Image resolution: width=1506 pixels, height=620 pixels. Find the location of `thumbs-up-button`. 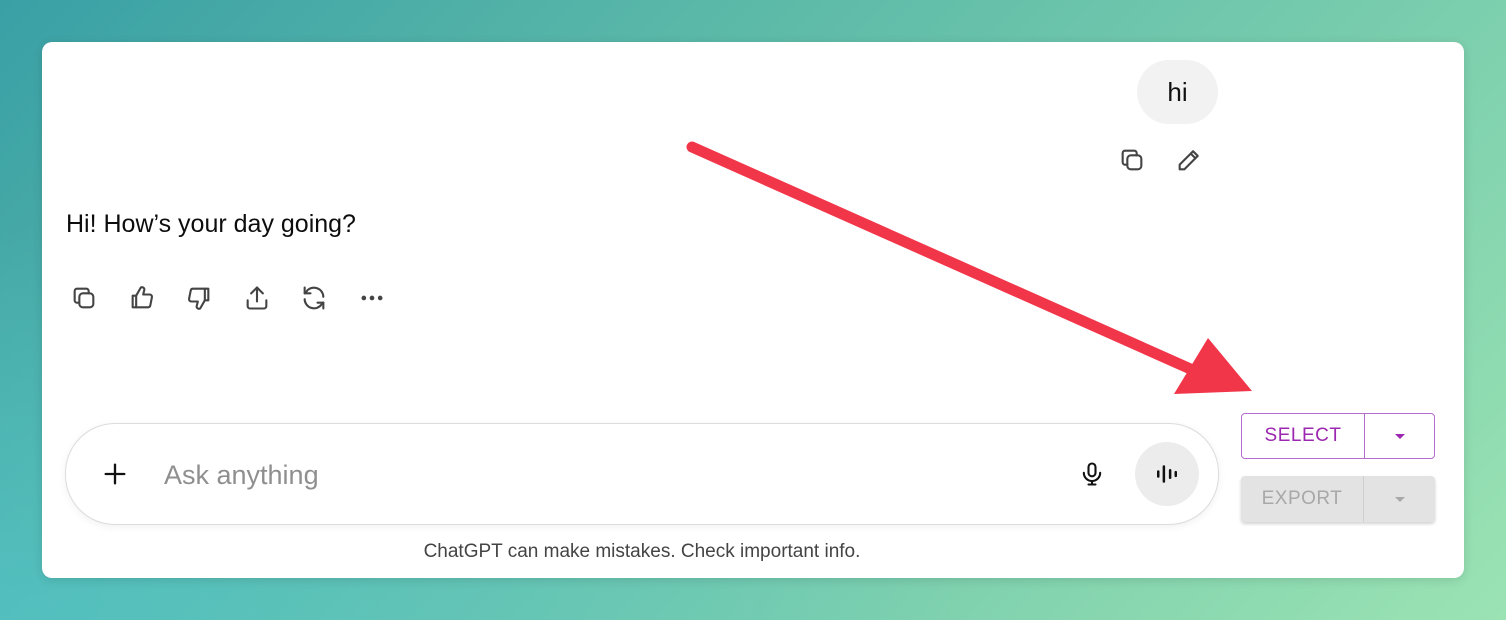

thumbs-up-button is located at coordinates (142, 298).